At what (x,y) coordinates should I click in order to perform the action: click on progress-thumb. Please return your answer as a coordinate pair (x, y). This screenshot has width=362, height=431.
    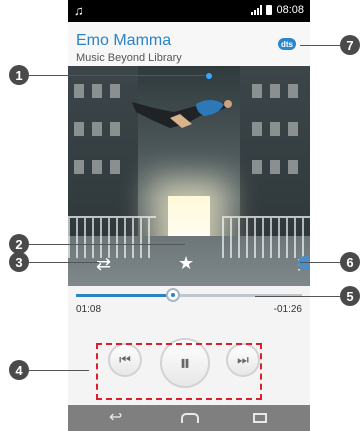
    Looking at the image, I should click on (173, 295).